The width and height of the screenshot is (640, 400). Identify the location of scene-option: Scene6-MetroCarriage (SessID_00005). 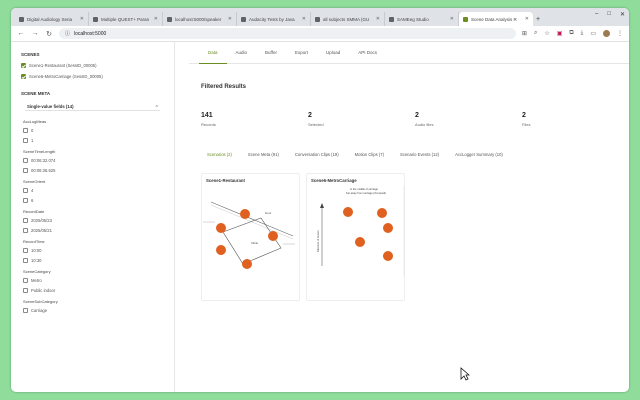
(92, 76).